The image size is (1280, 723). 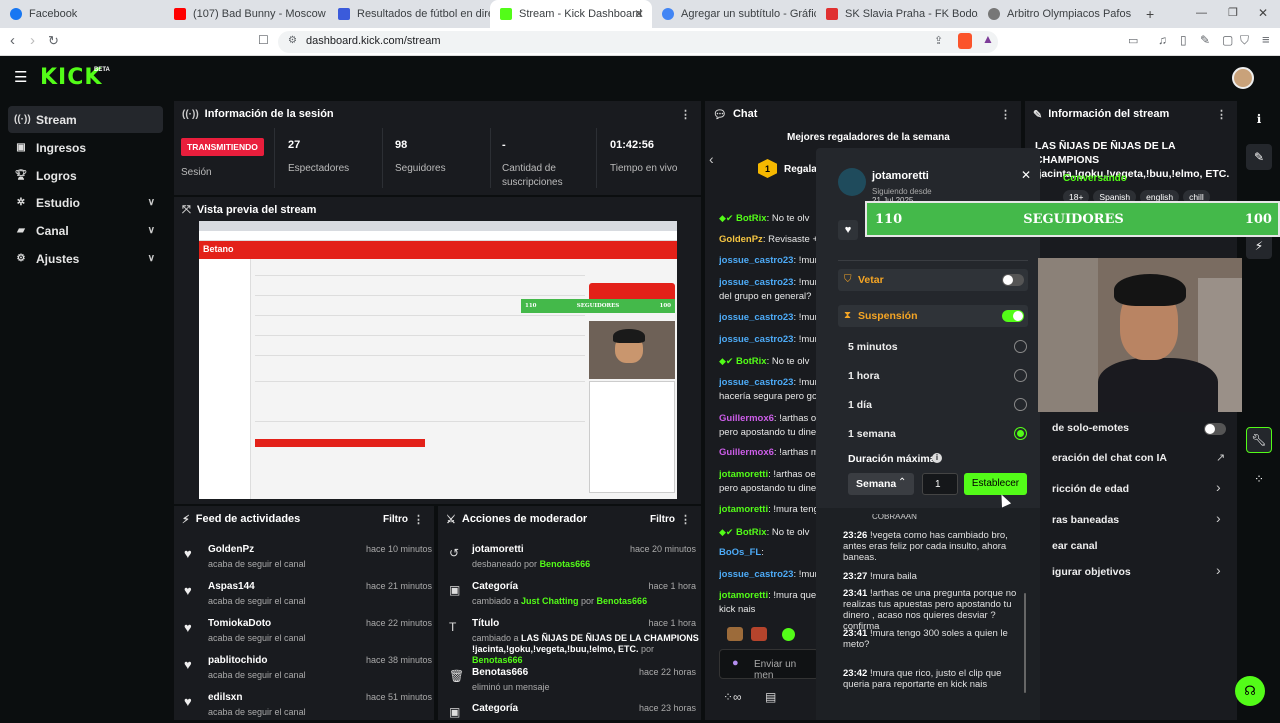 I want to click on list-item: ▣ Categoría hace 23 horas, so click(x=571, y=709).